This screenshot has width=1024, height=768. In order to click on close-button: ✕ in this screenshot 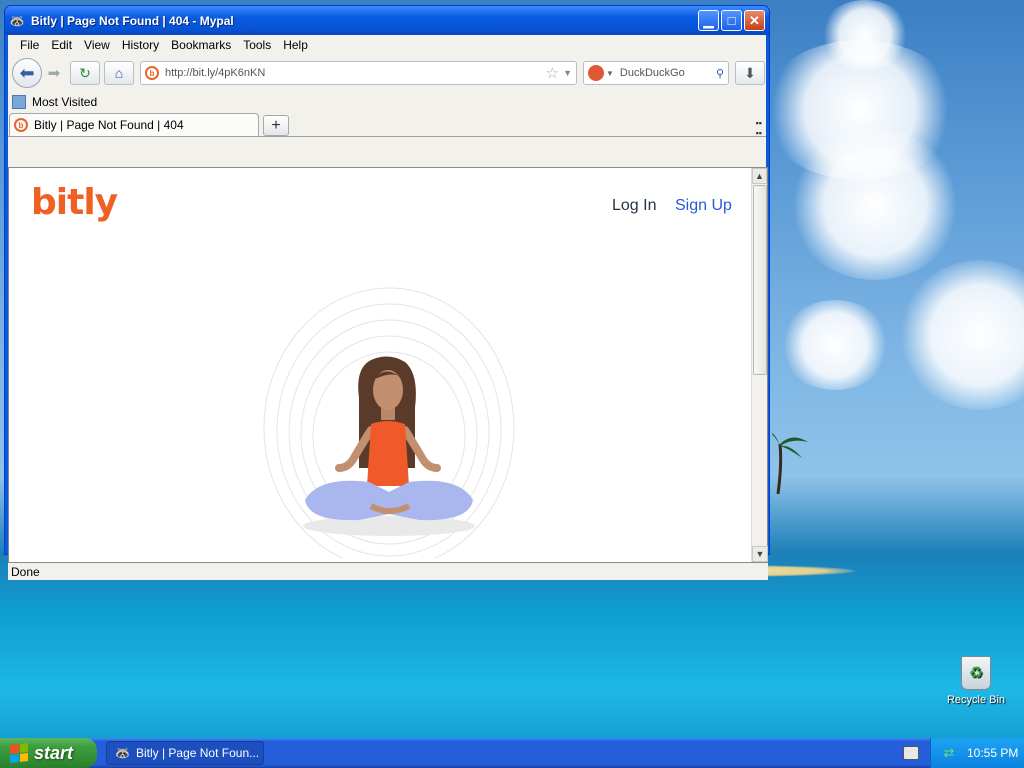, I will do `click(754, 20)`.